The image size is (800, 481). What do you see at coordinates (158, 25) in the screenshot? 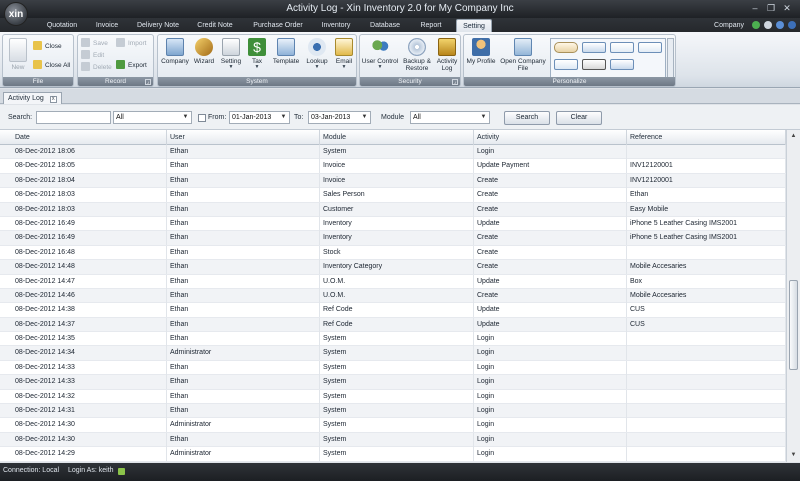
I see `tab-delivery-note: Delivery Note` at bounding box center [158, 25].